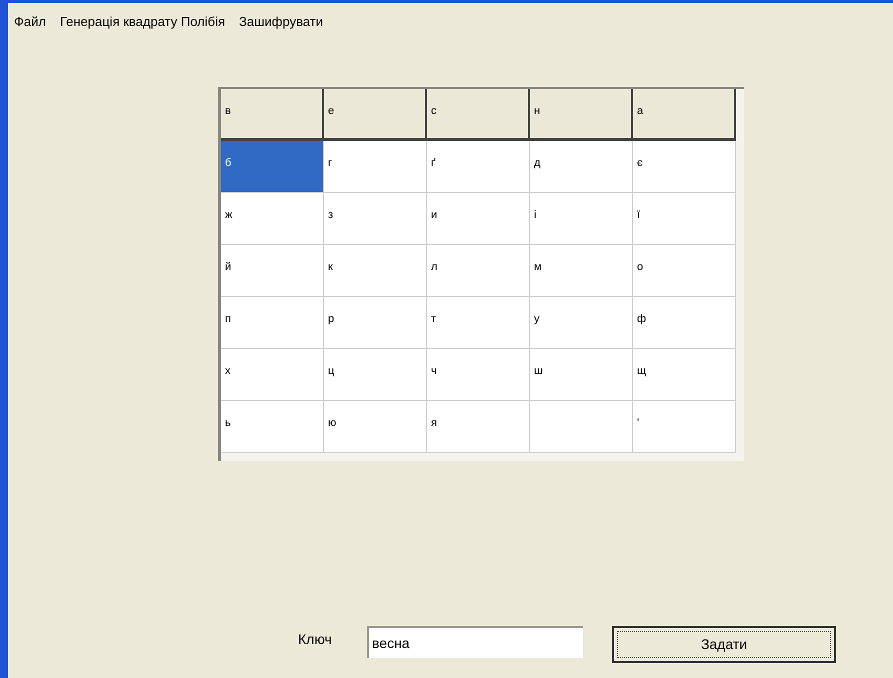 This screenshot has height=678, width=893. I want to click on table-cell: ї, so click(684, 219).